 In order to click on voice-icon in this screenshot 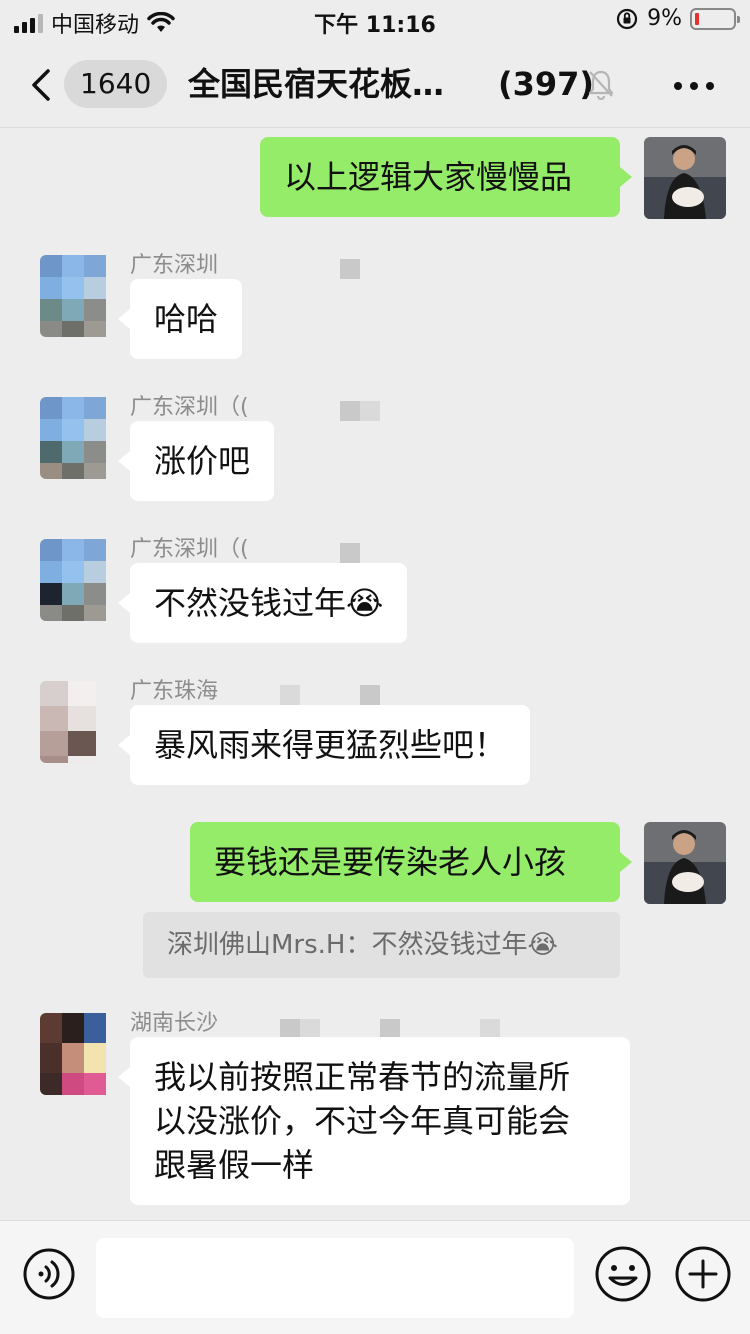, I will do `click(49, 1274)`.